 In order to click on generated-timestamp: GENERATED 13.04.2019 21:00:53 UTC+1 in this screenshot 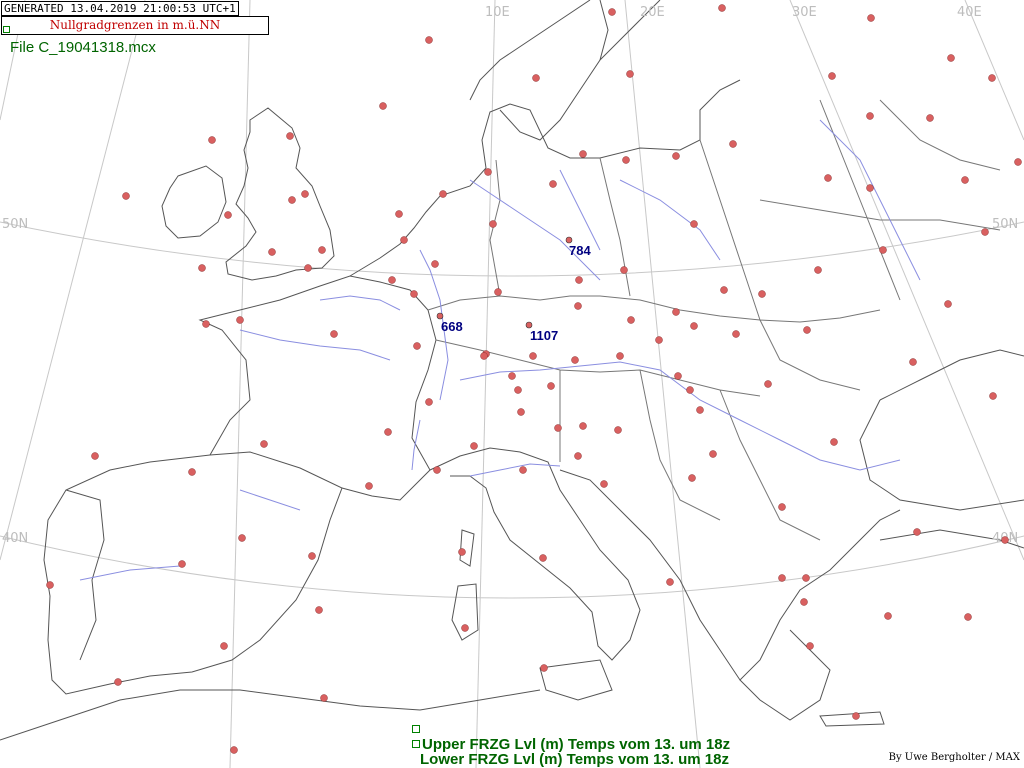, I will do `click(120, 8)`.